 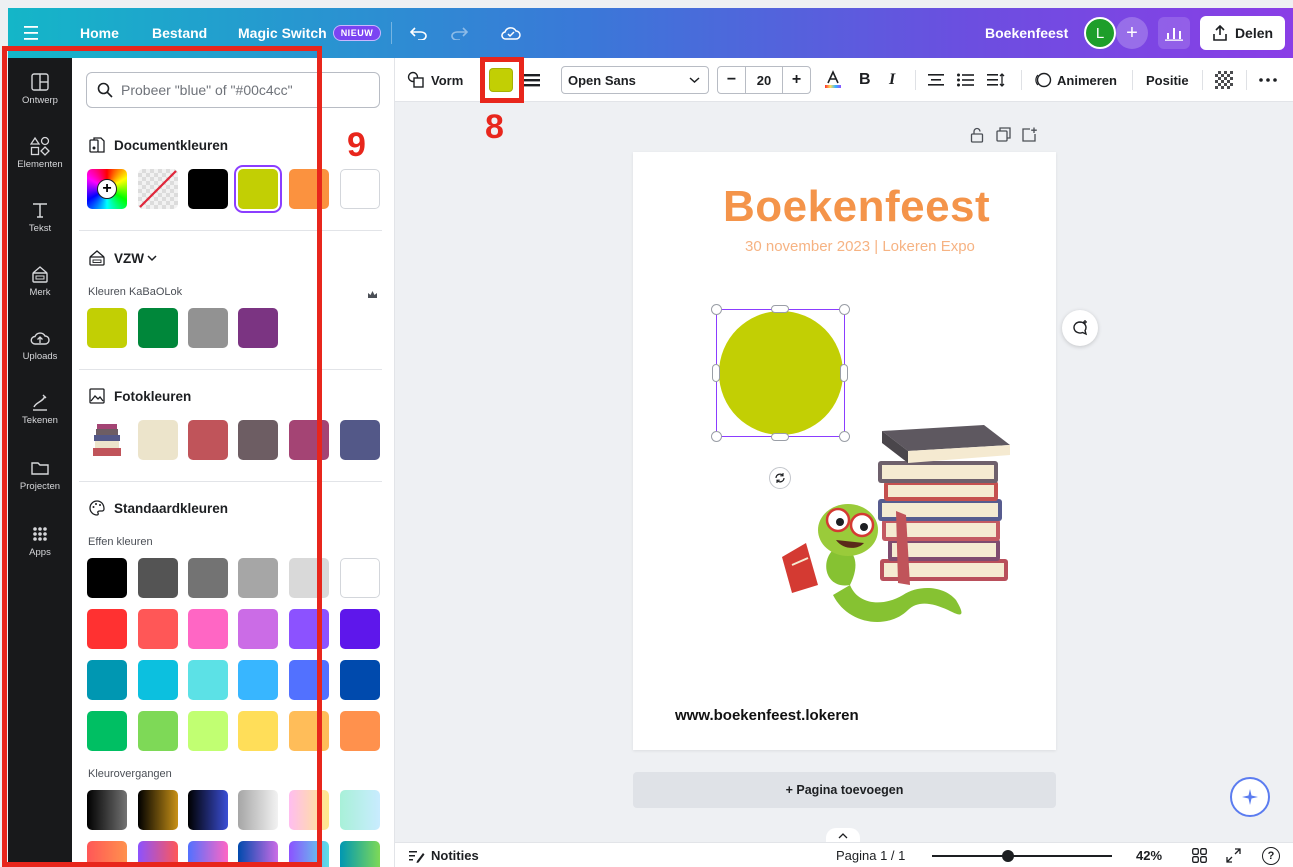 What do you see at coordinates (732, 80) in the screenshot?
I see `decrease-size-button: −` at bounding box center [732, 80].